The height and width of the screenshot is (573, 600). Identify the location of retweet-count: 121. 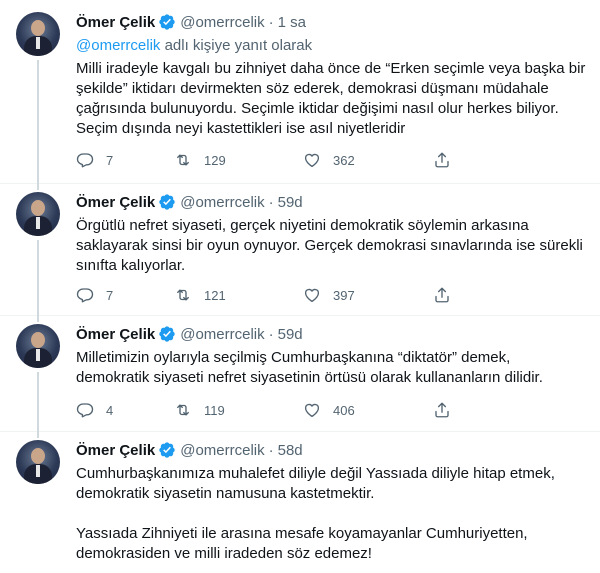
(215, 295).